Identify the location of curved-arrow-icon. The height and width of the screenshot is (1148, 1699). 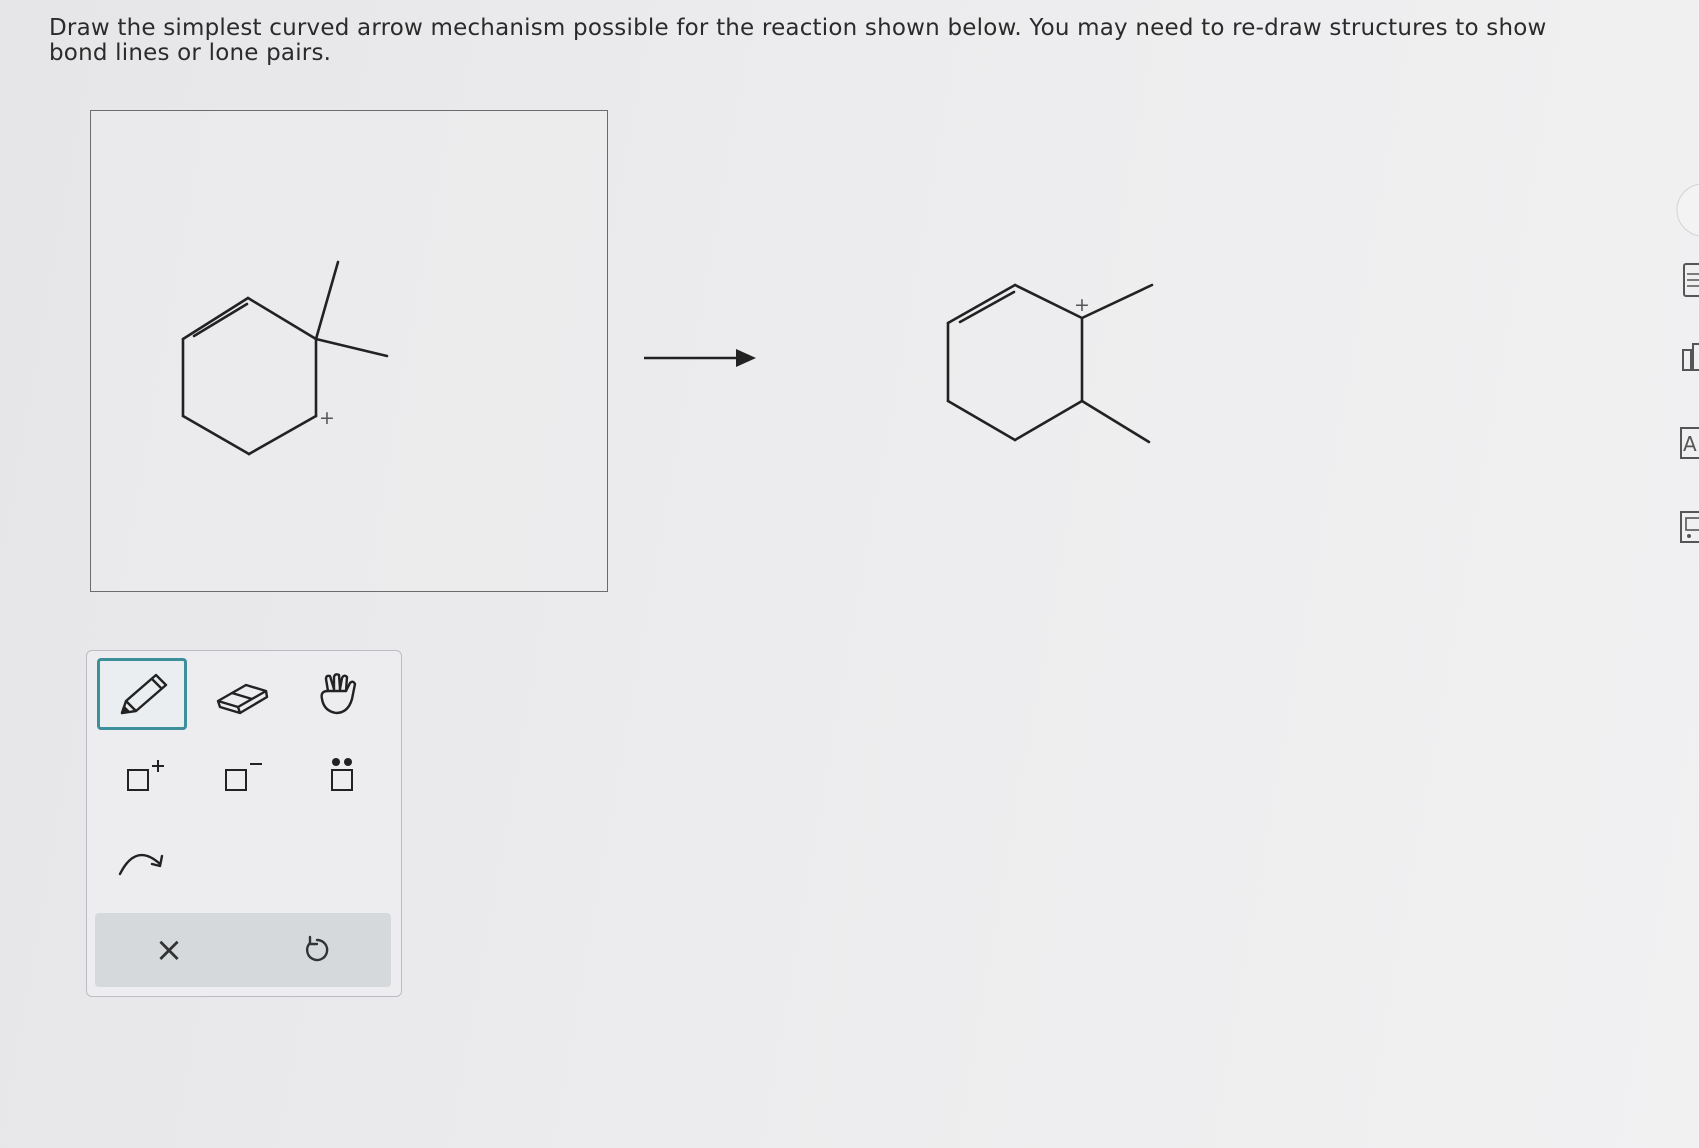
(141, 864).